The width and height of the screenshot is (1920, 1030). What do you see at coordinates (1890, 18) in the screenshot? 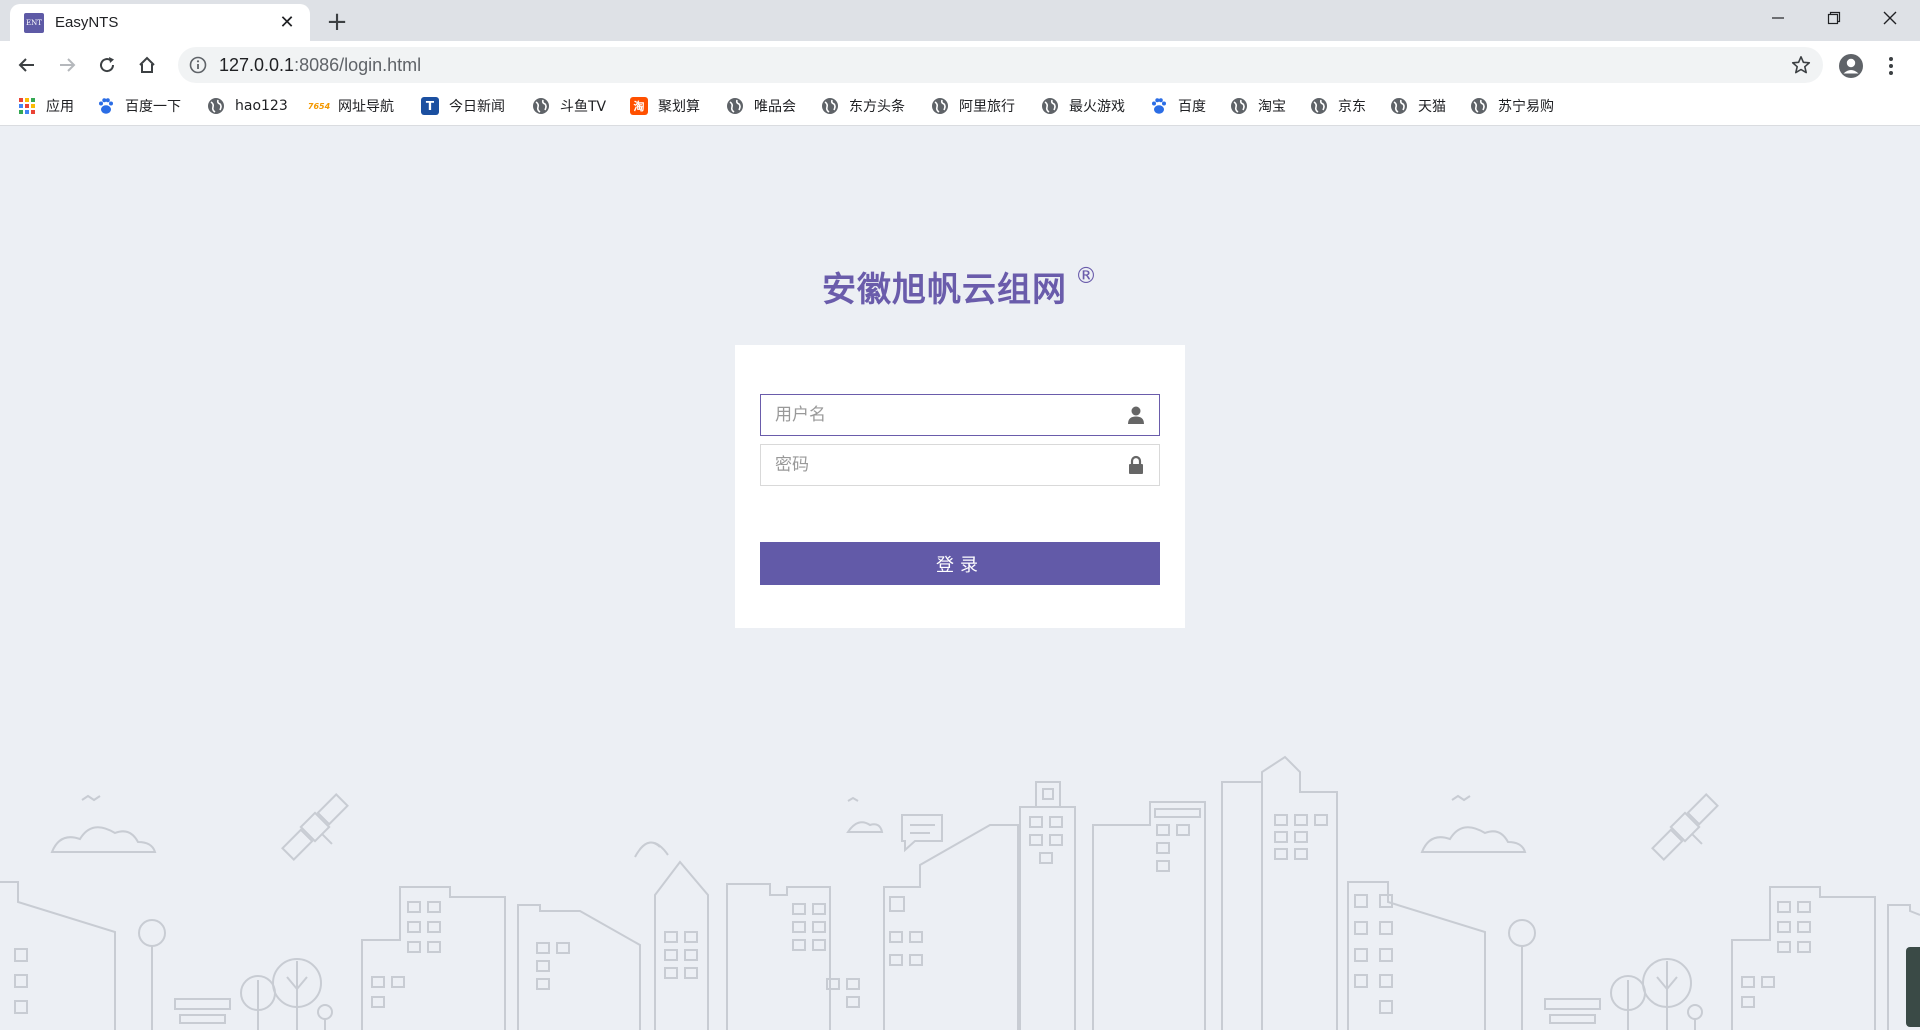
I see `close-window-icon` at bounding box center [1890, 18].